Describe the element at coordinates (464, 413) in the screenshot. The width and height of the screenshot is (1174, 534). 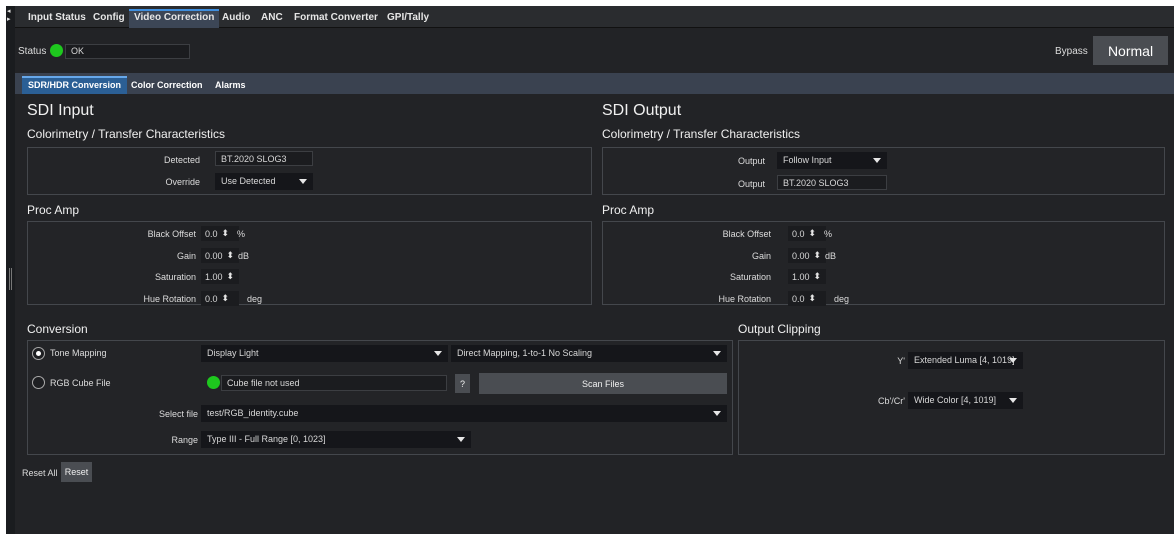
I see `select-file-dropdown: test/RGB_identity.cube` at that location.